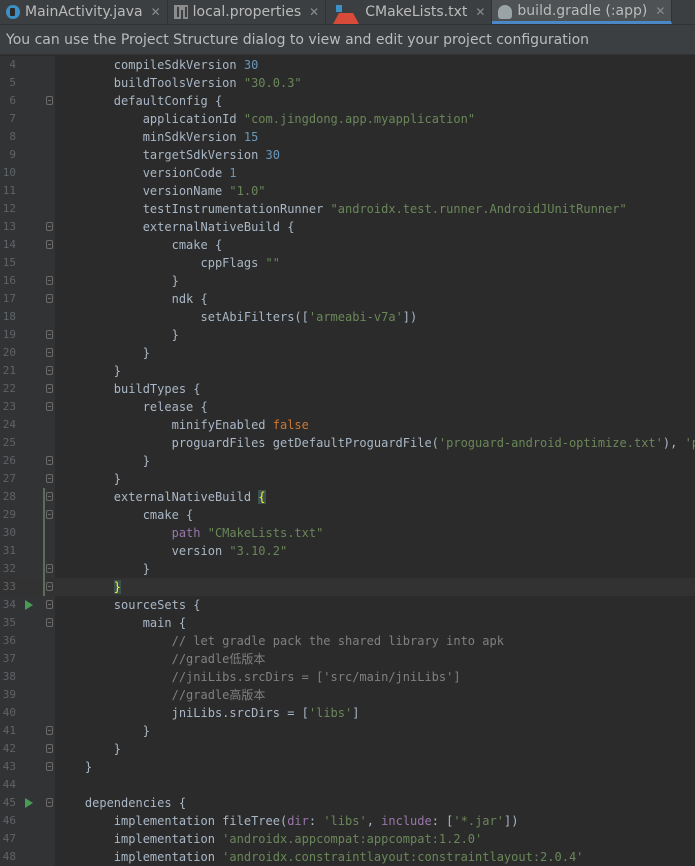 The width and height of the screenshot is (695, 866). Describe the element at coordinates (347, 173) in the screenshot. I see `code-line: 10 versionCode 1` at that location.